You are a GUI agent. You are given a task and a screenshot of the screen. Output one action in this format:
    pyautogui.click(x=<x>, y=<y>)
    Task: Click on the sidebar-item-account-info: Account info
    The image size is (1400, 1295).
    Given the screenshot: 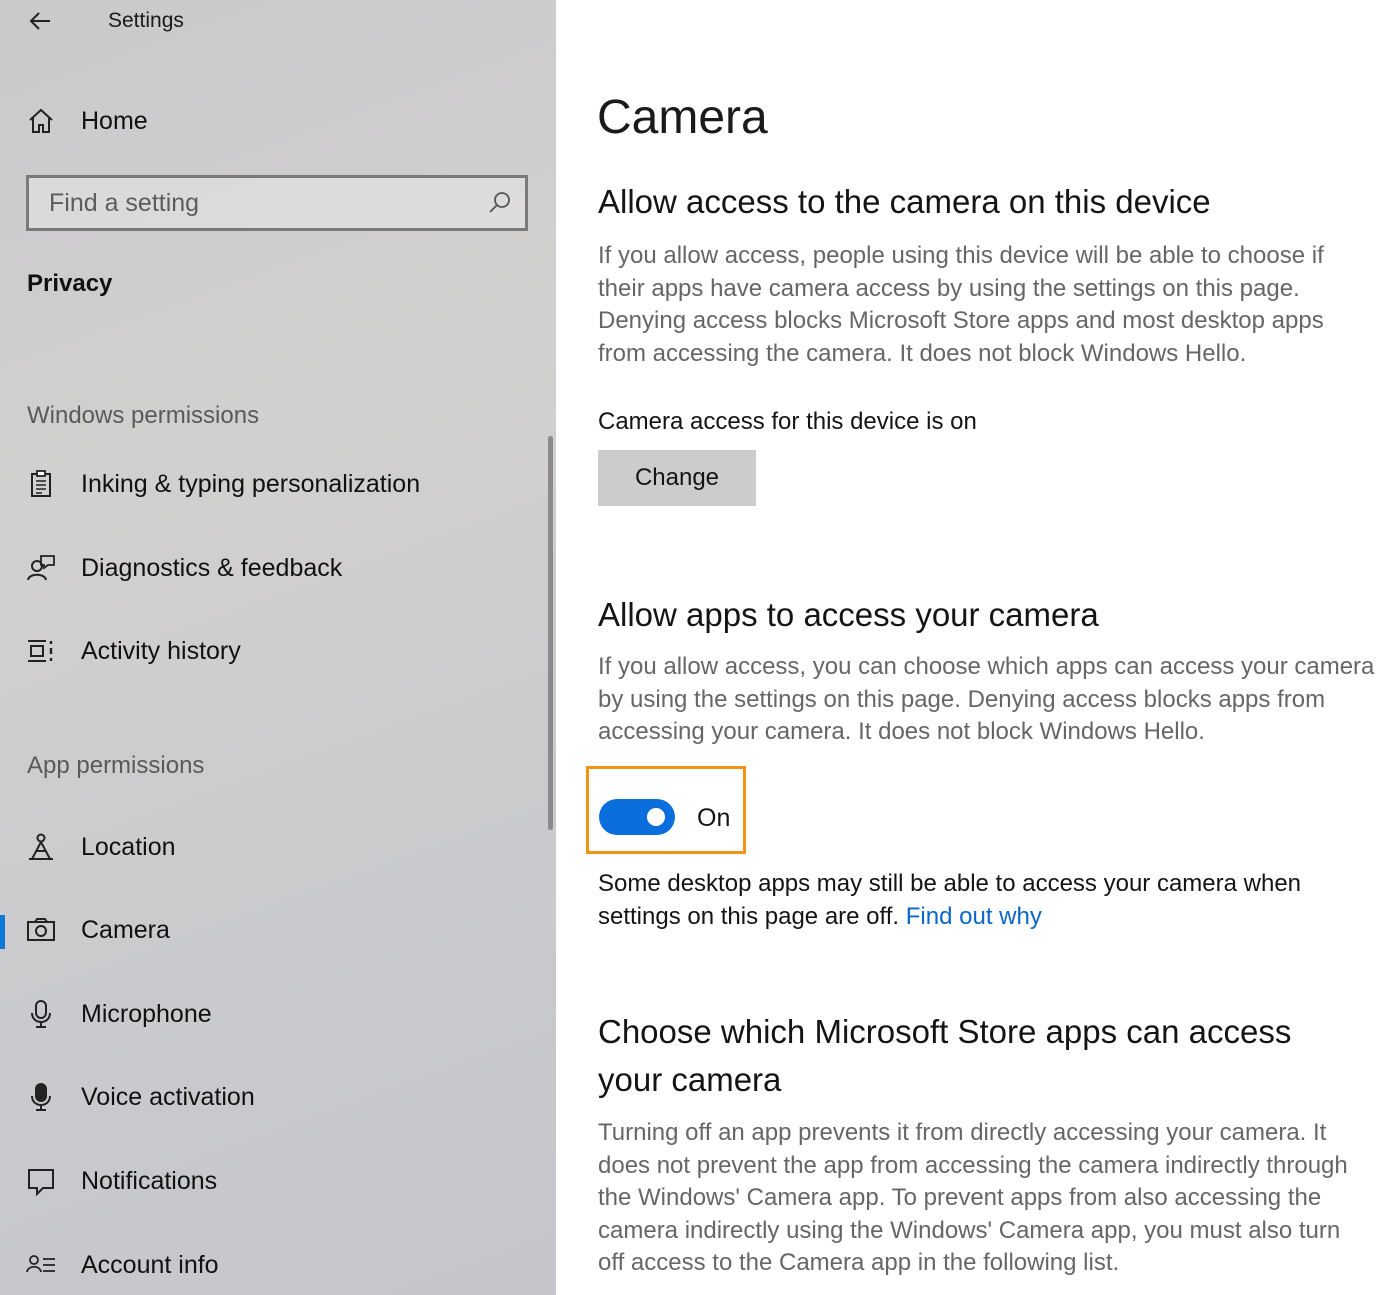 What is the action you would take?
    pyautogui.click(x=278, y=1265)
    